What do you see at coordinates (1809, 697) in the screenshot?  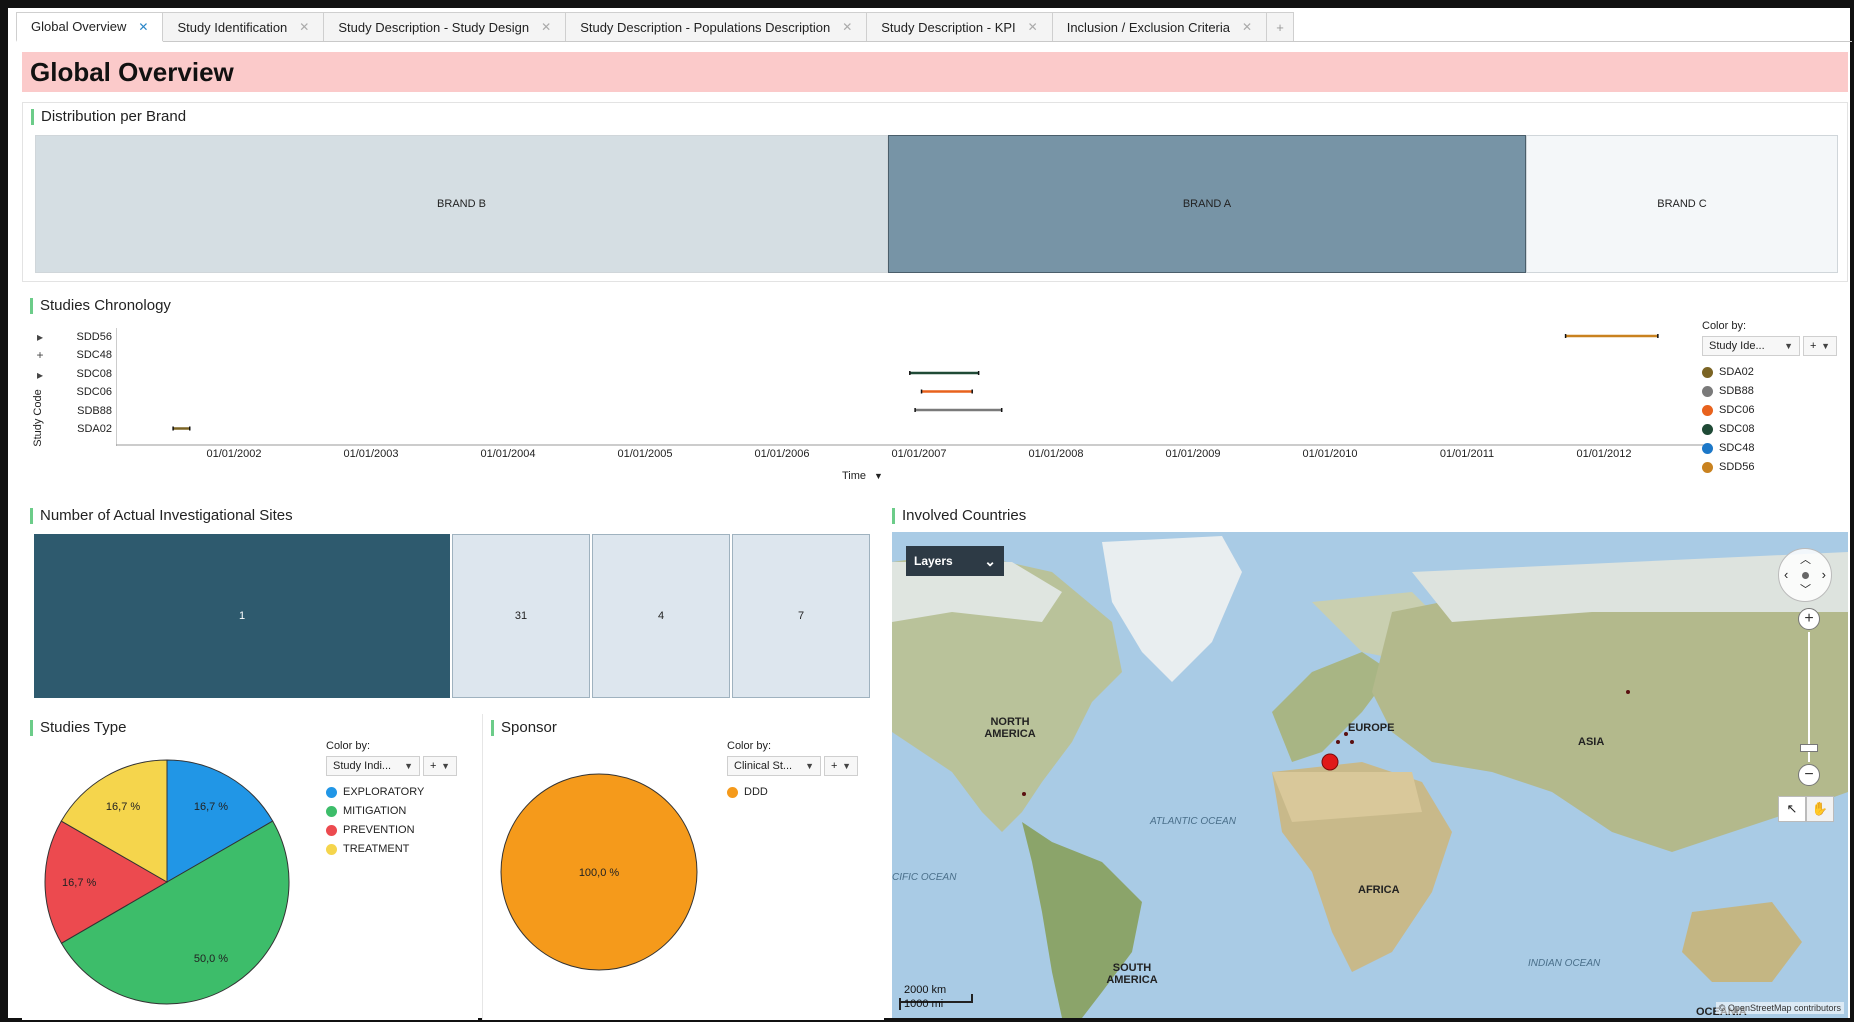 I see `zoom-slider-track` at bounding box center [1809, 697].